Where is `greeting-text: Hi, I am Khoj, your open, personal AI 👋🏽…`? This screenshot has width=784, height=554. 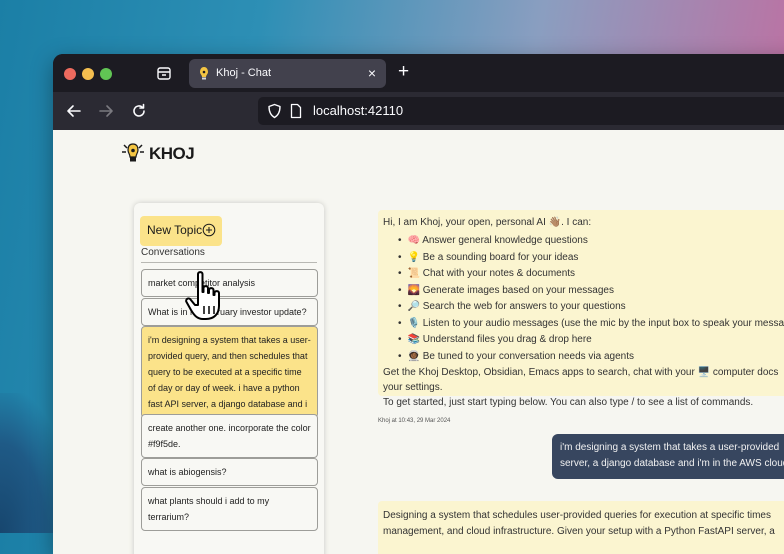
greeting-text: Hi, I am Khoj, your open, personal AI 👋🏽… is located at coordinates (487, 222).